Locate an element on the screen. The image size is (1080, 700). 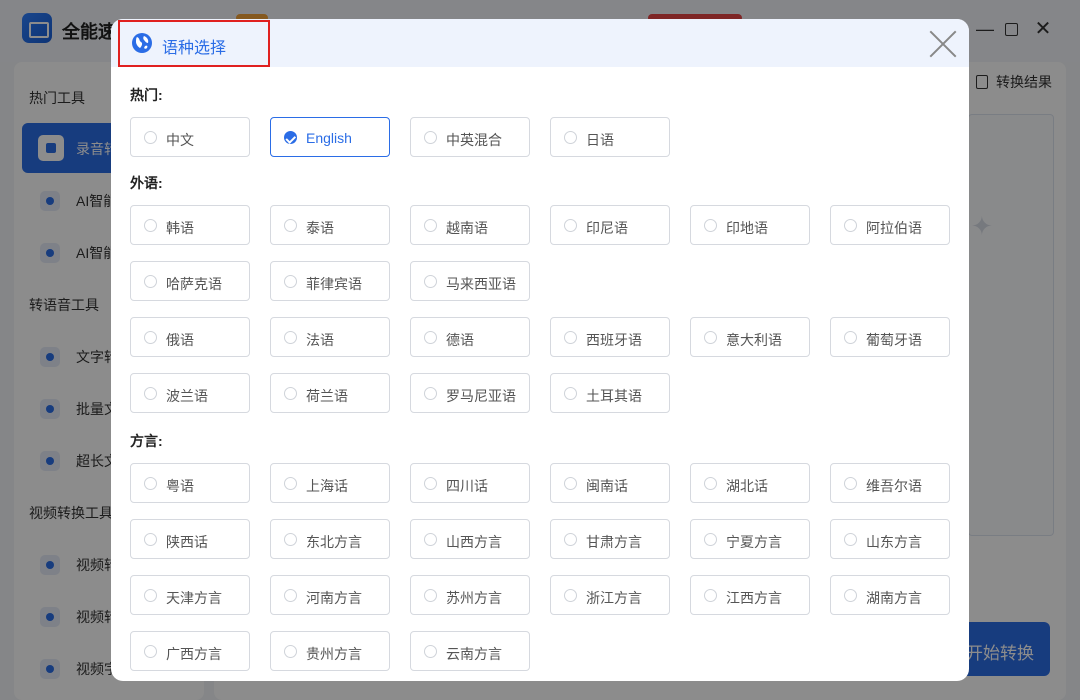
language-option-label: 江西方言 is located at coordinates (754, 598).